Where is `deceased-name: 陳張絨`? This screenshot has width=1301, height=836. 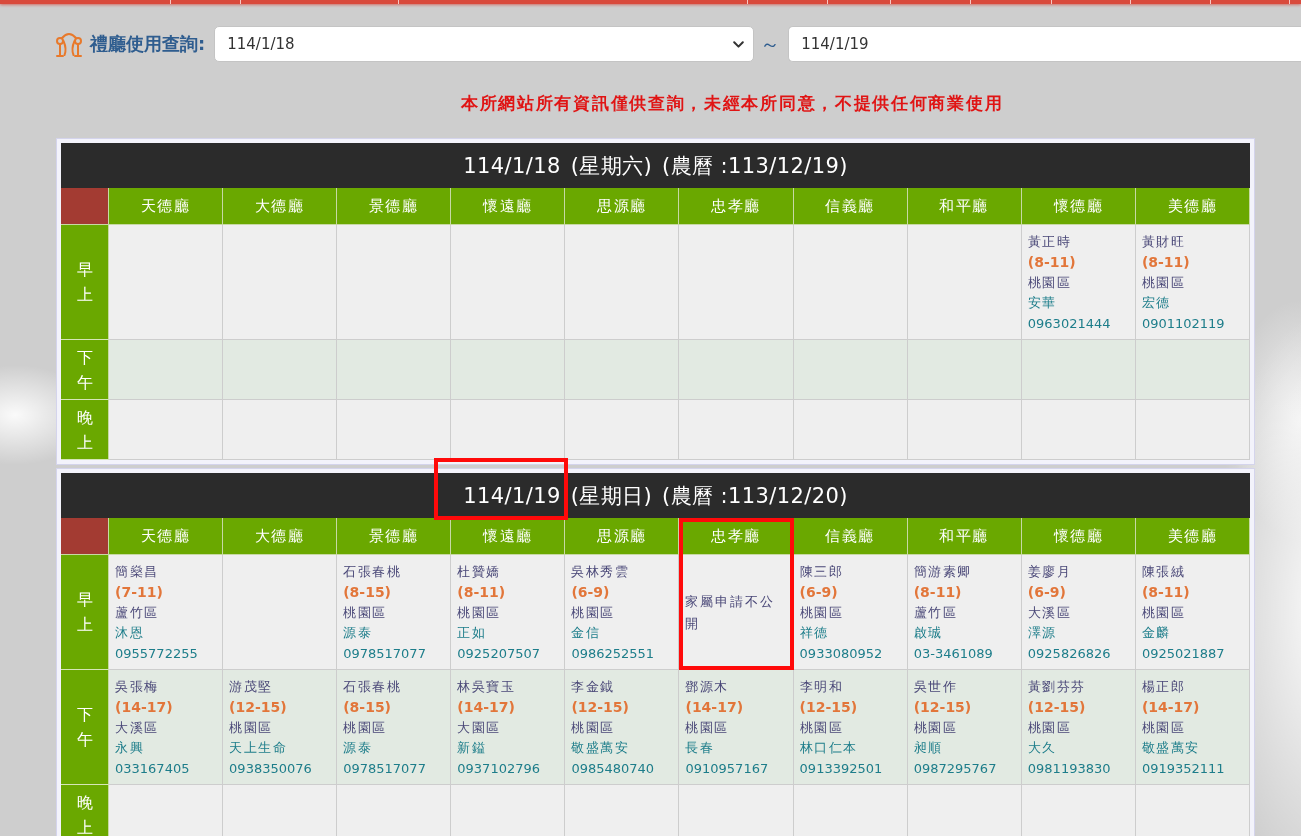 deceased-name: 陳張絨 is located at coordinates (1164, 572).